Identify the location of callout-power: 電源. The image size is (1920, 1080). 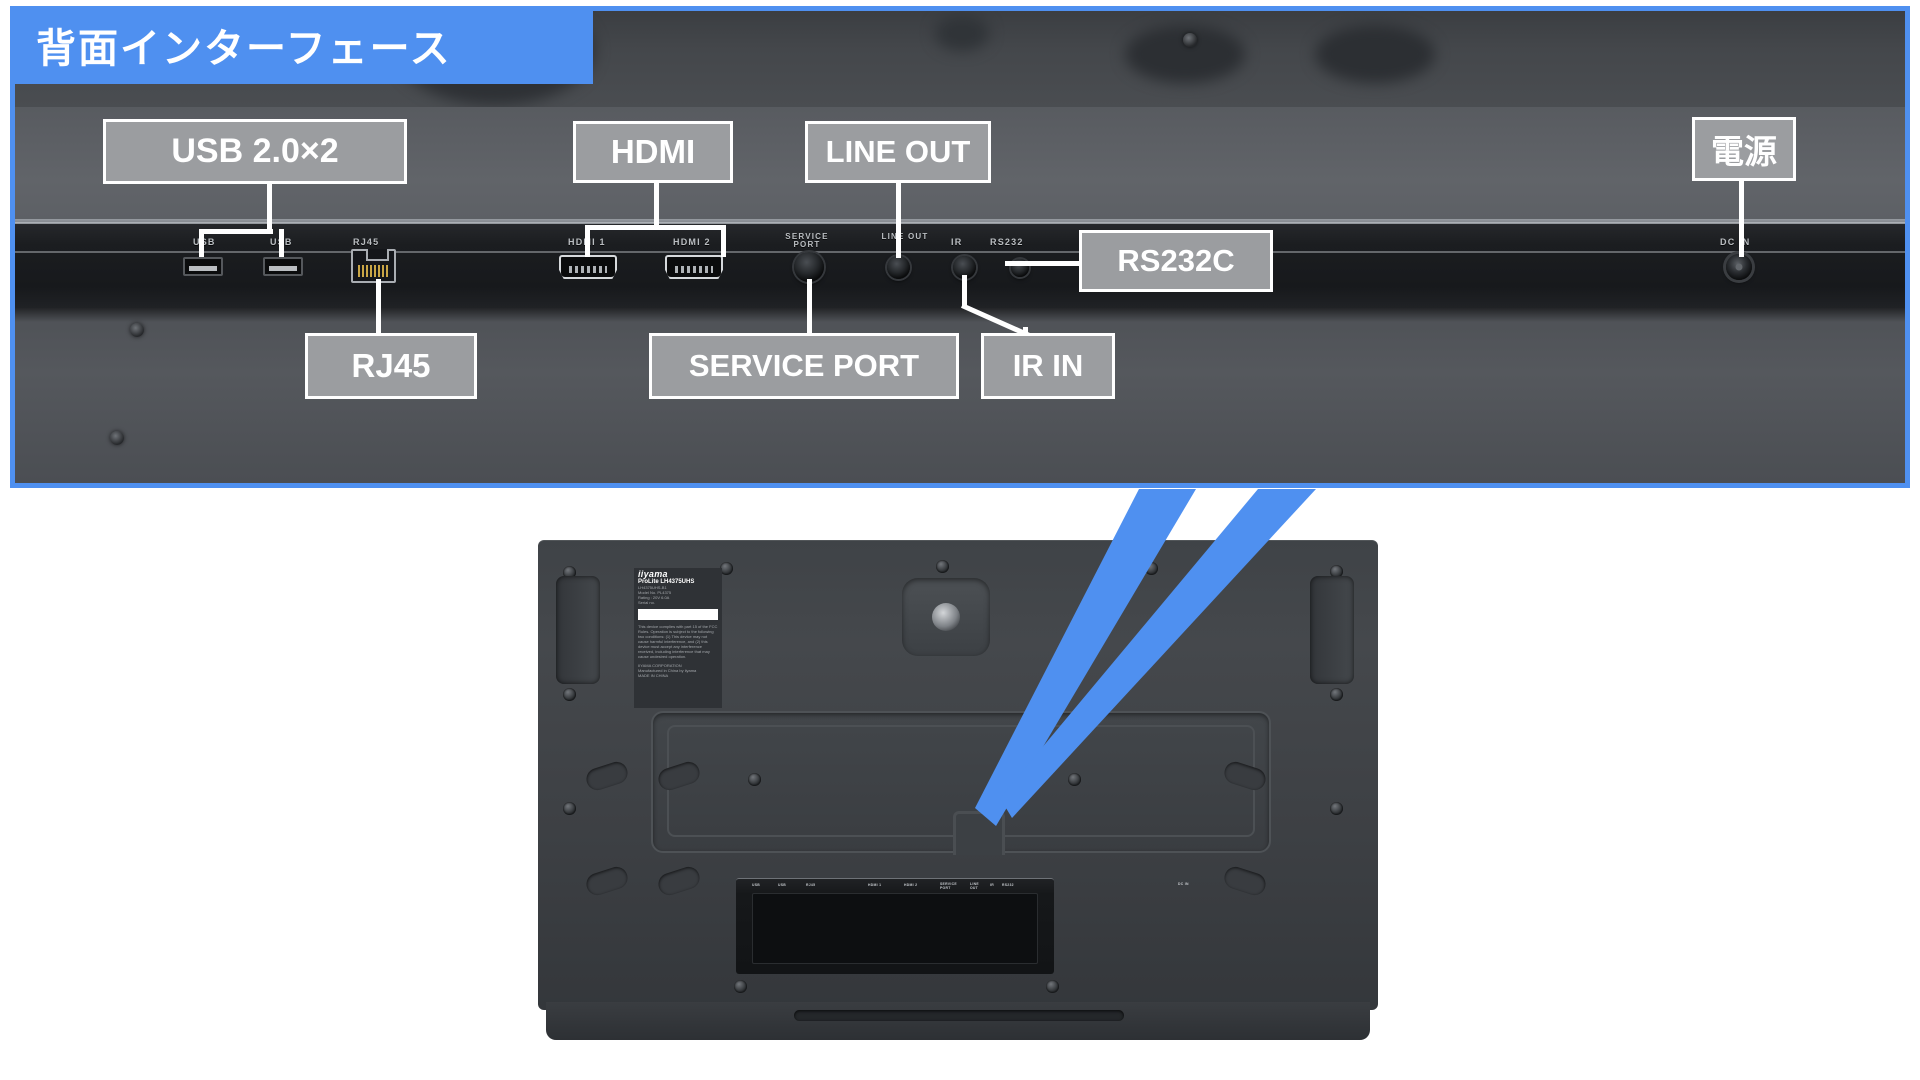
(1744, 149).